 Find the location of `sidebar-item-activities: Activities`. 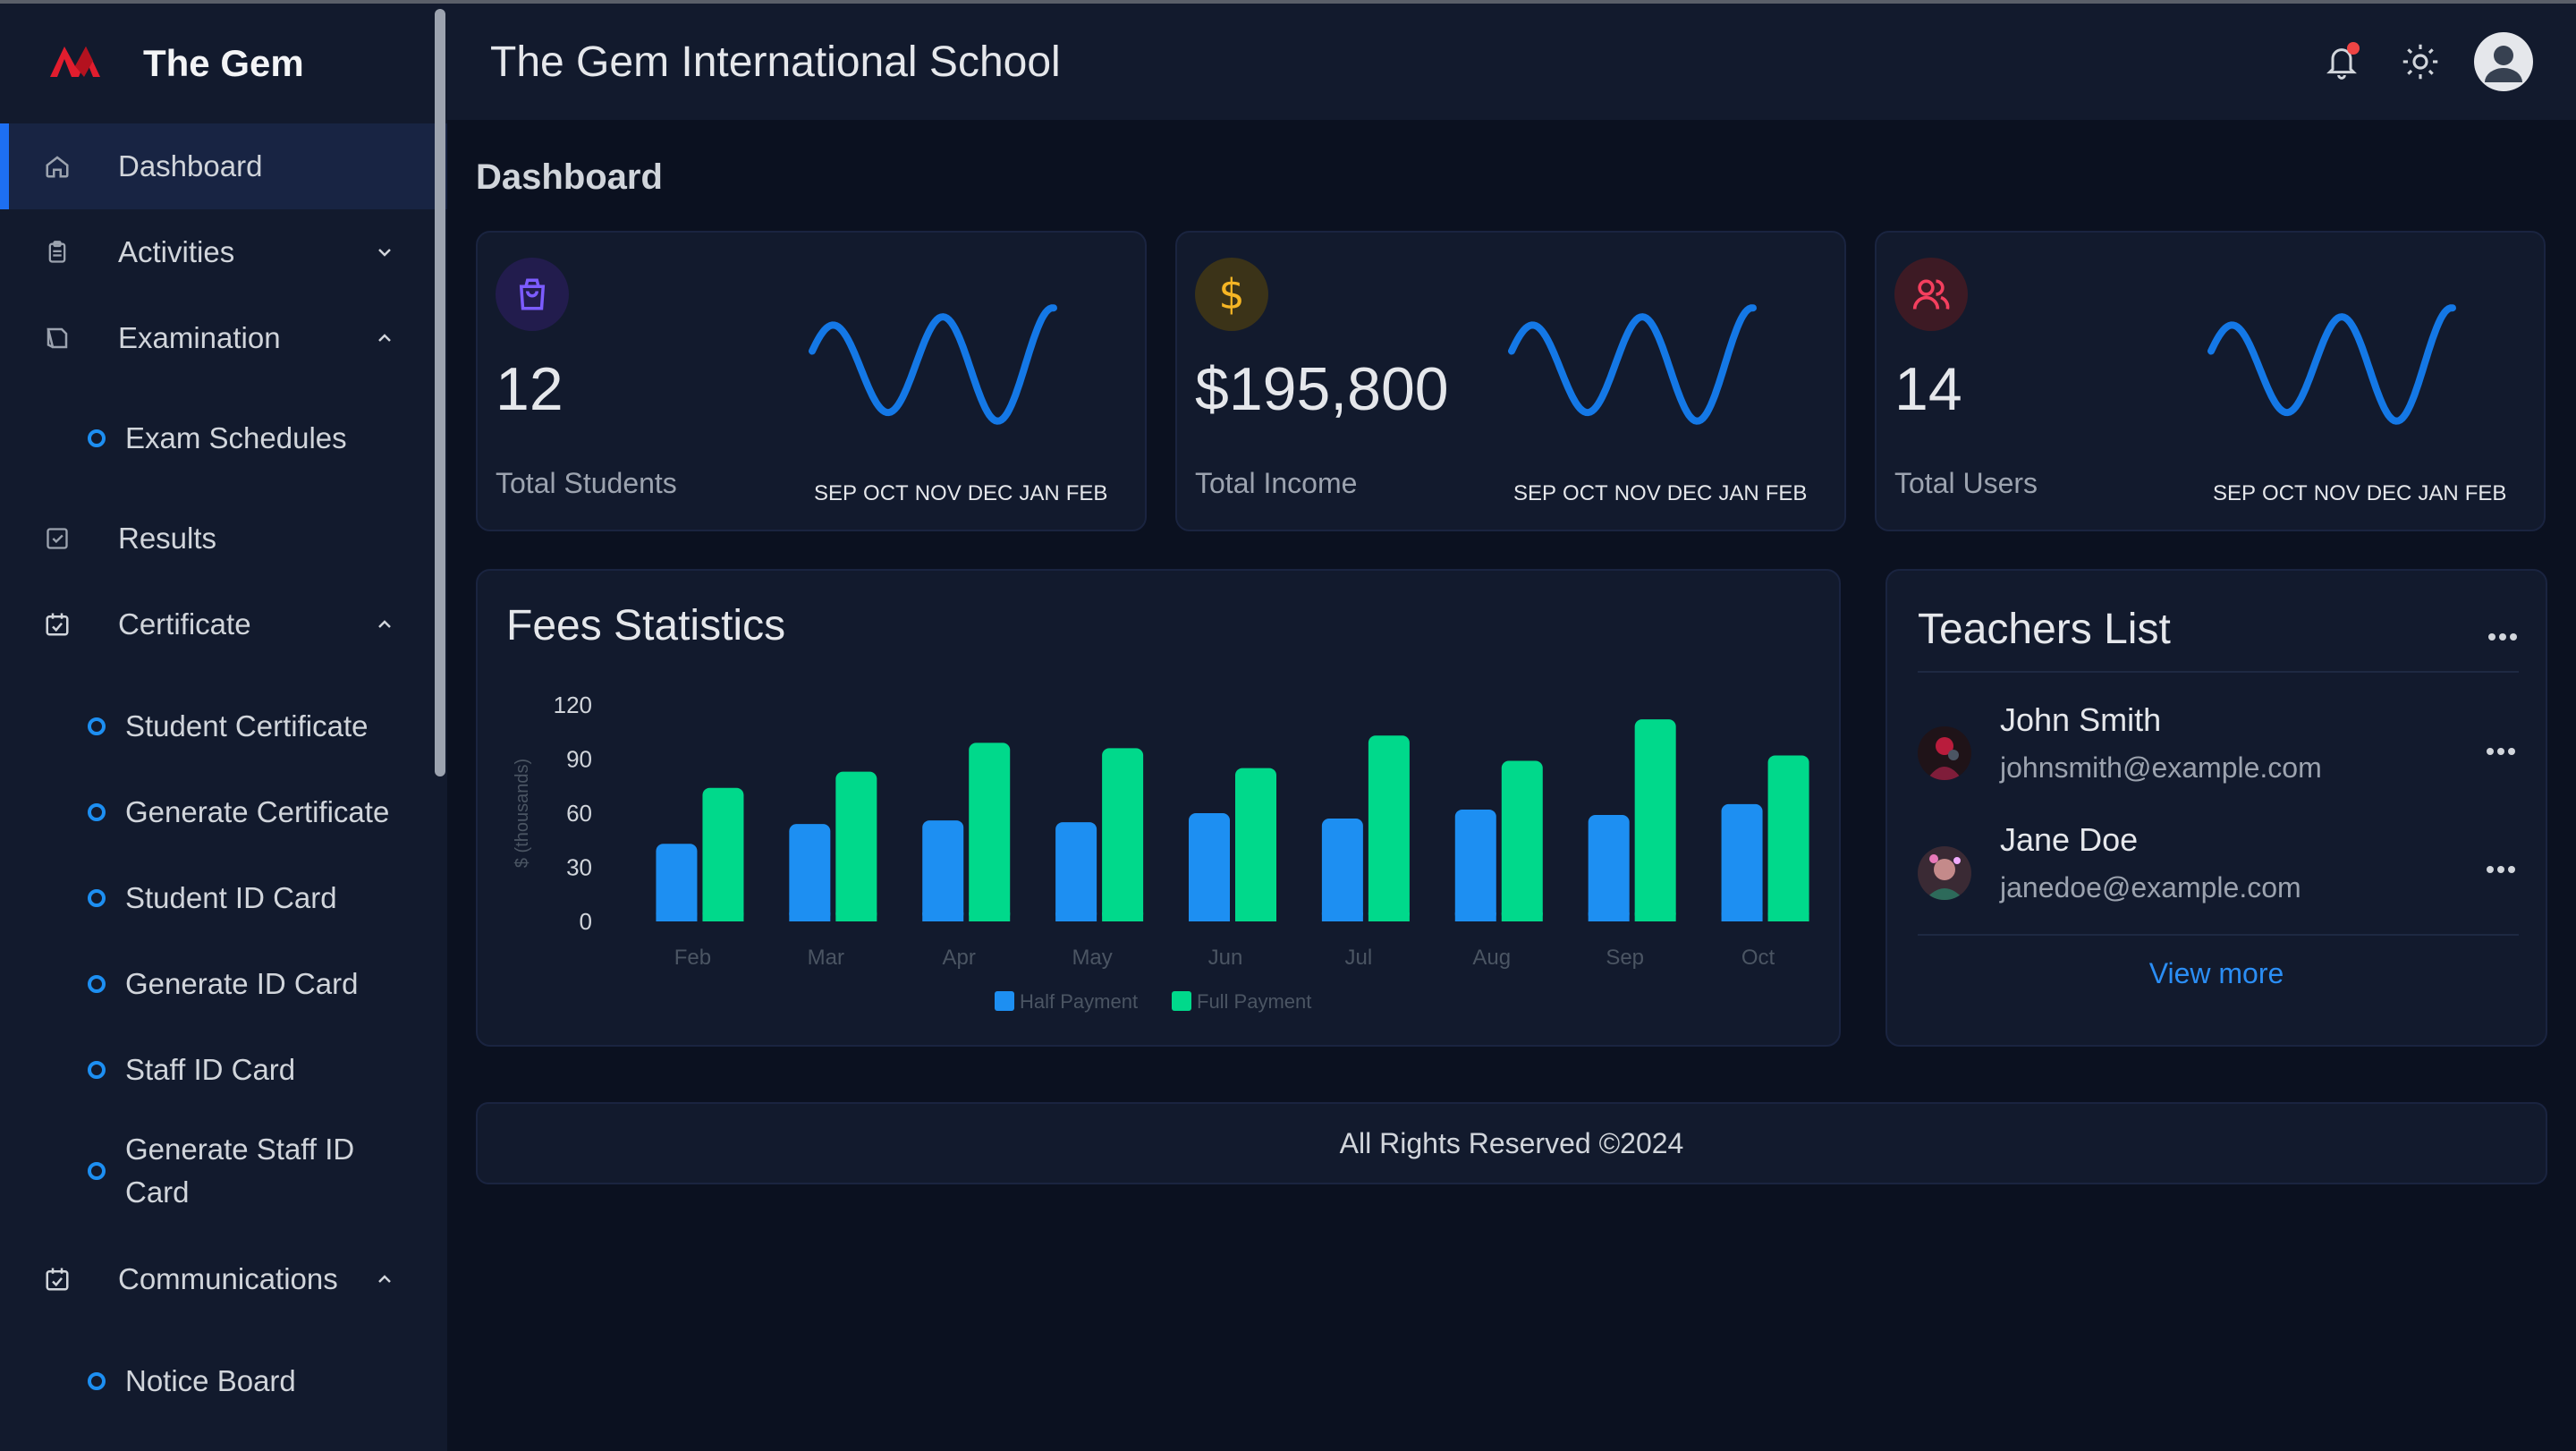

sidebar-item-activities: Activities is located at coordinates (223, 252).